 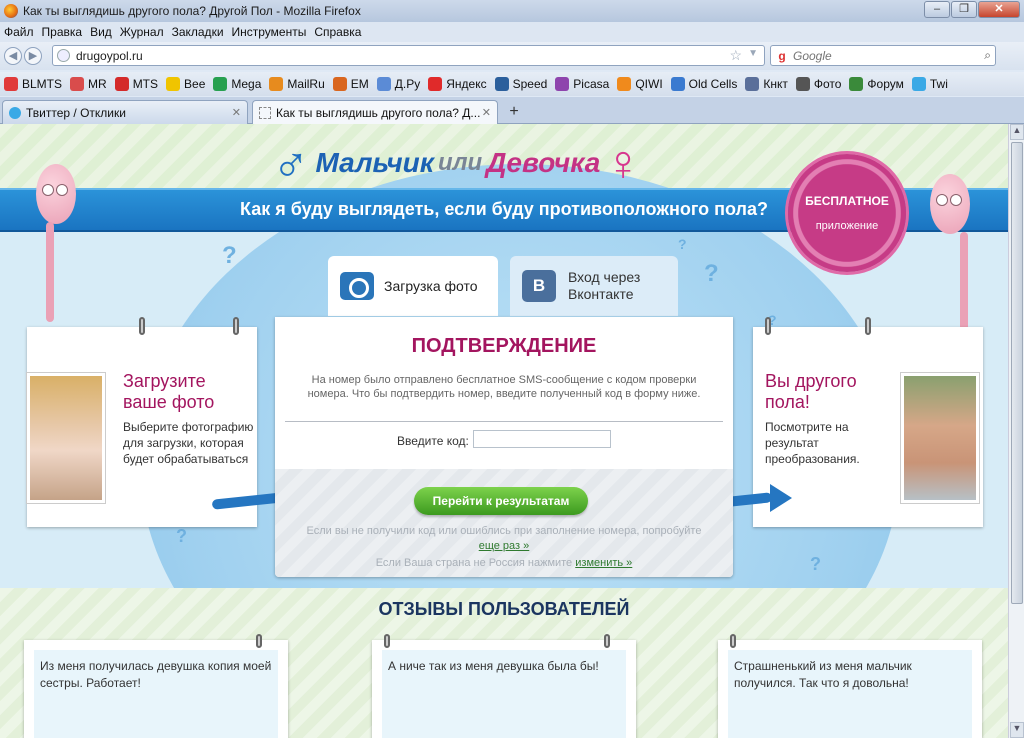 What do you see at coordinates (13, 56) in the screenshot?
I see `back-icon: ◀` at bounding box center [13, 56].